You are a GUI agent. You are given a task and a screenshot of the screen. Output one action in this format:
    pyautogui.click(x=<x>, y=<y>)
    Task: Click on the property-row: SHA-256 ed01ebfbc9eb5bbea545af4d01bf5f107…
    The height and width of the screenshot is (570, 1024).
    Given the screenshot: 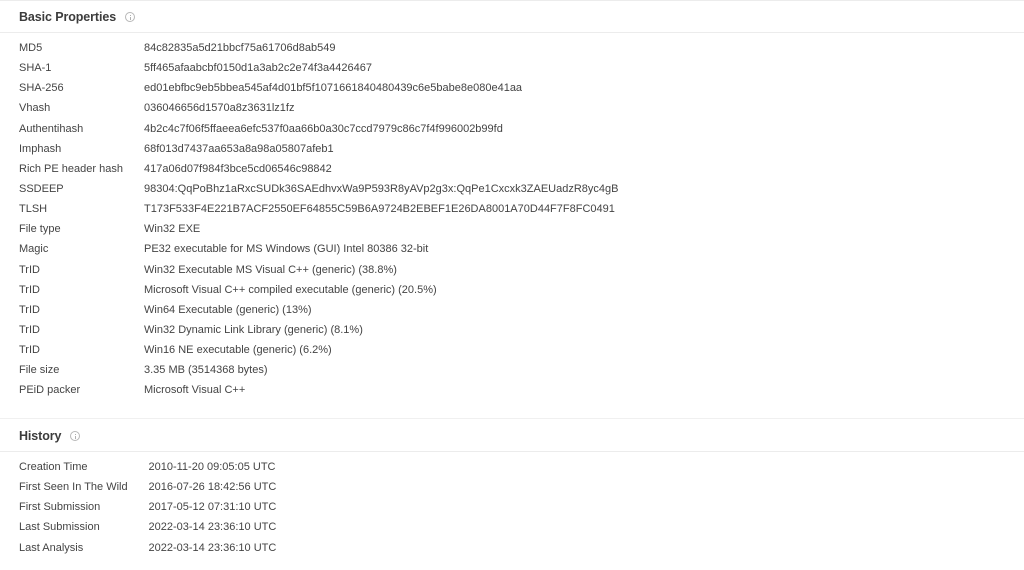 What is the action you would take?
    pyautogui.click(x=318, y=88)
    